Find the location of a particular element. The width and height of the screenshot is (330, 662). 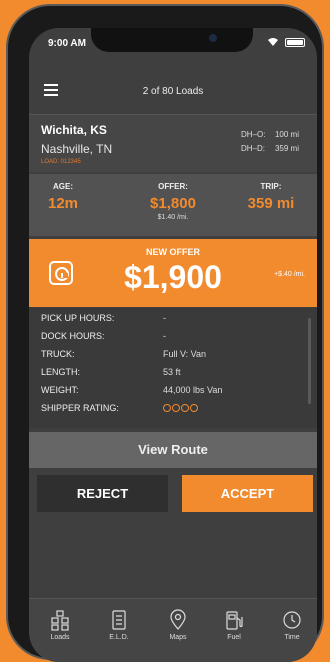

view-route-button: View Route is located at coordinates (173, 450).